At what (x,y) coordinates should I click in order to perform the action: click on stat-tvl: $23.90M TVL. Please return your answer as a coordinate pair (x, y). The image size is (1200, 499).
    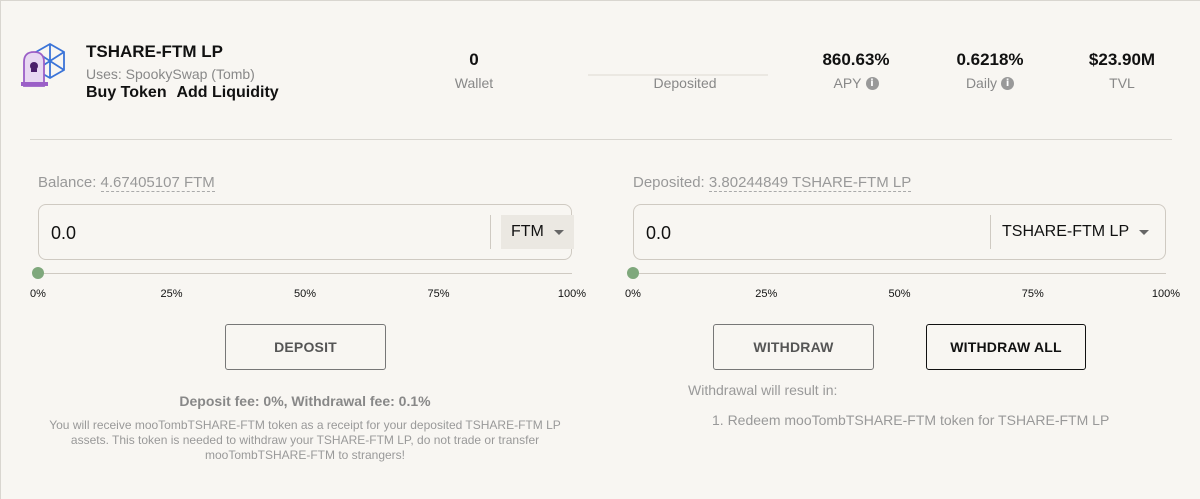
    Looking at the image, I should click on (1122, 70).